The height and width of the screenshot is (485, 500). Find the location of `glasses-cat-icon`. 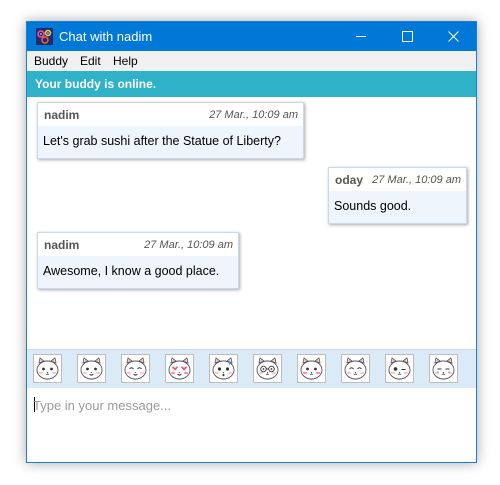

glasses-cat-icon is located at coordinates (267, 368).